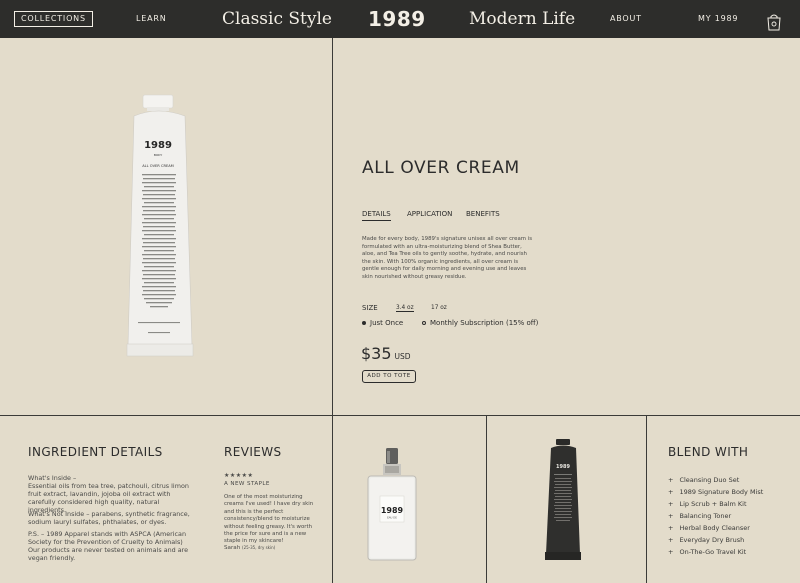 This screenshot has width=800, height=583. What do you see at coordinates (392, 510) in the screenshot?
I see `perfume-brand: 1989` at bounding box center [392, 510].